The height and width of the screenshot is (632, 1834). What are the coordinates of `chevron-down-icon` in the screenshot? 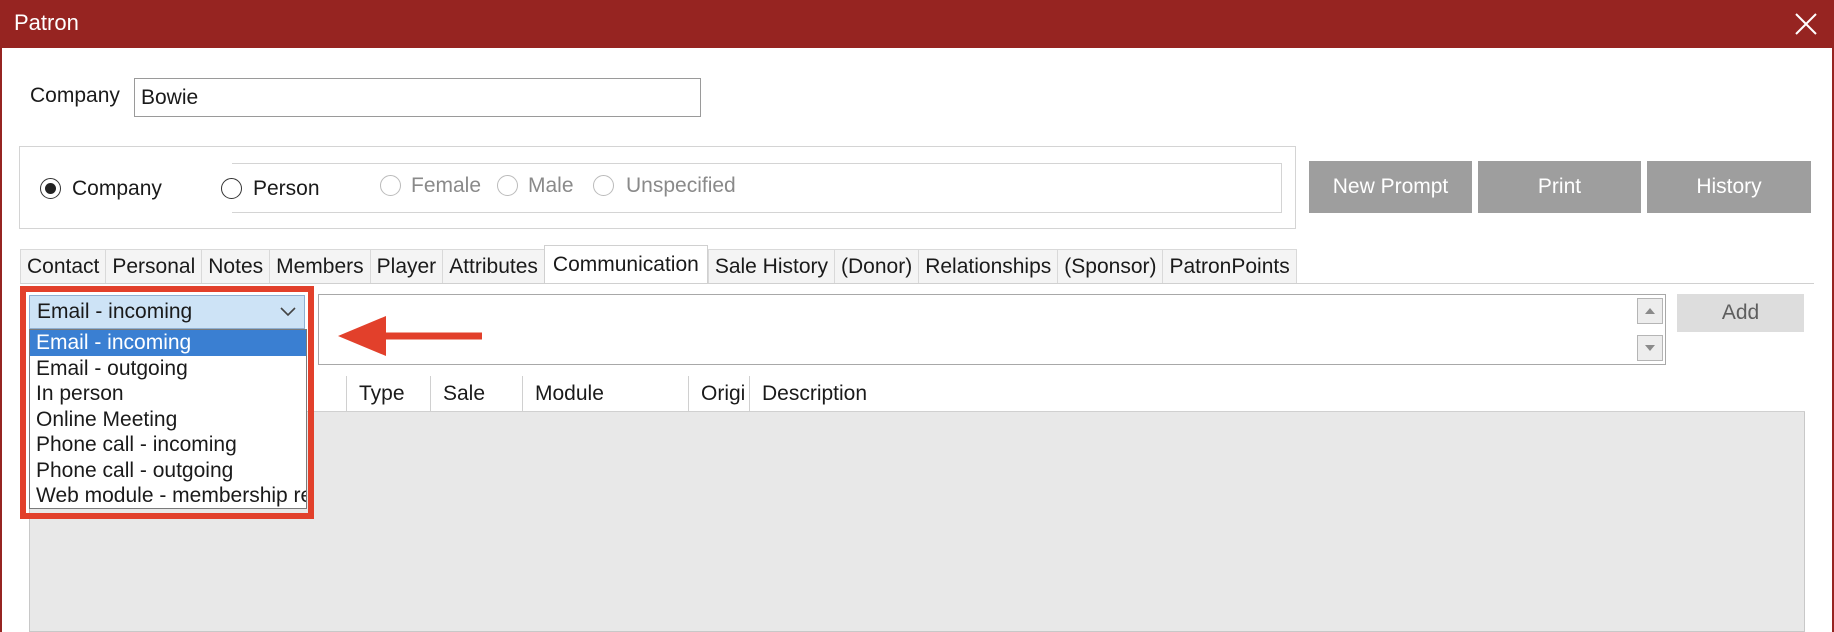 It's located at (288, 312).